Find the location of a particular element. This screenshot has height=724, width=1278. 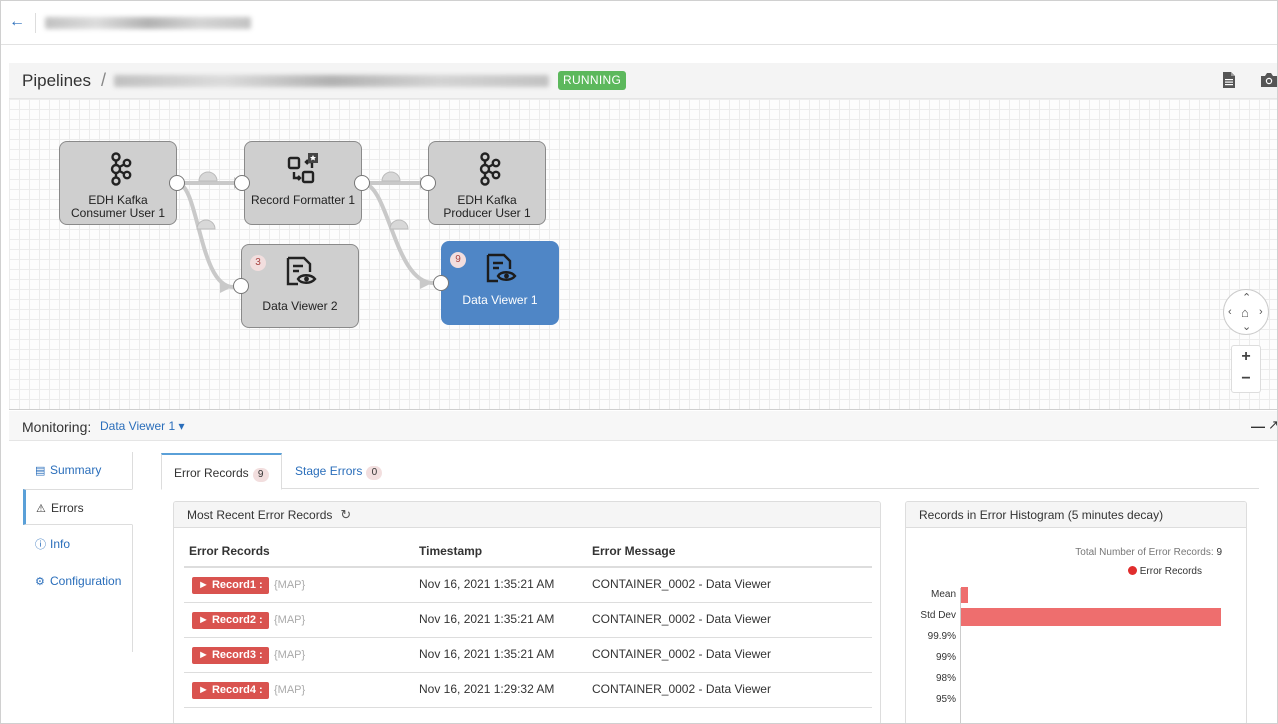

record-map: {MAP} is located at coordinates (290, 690).